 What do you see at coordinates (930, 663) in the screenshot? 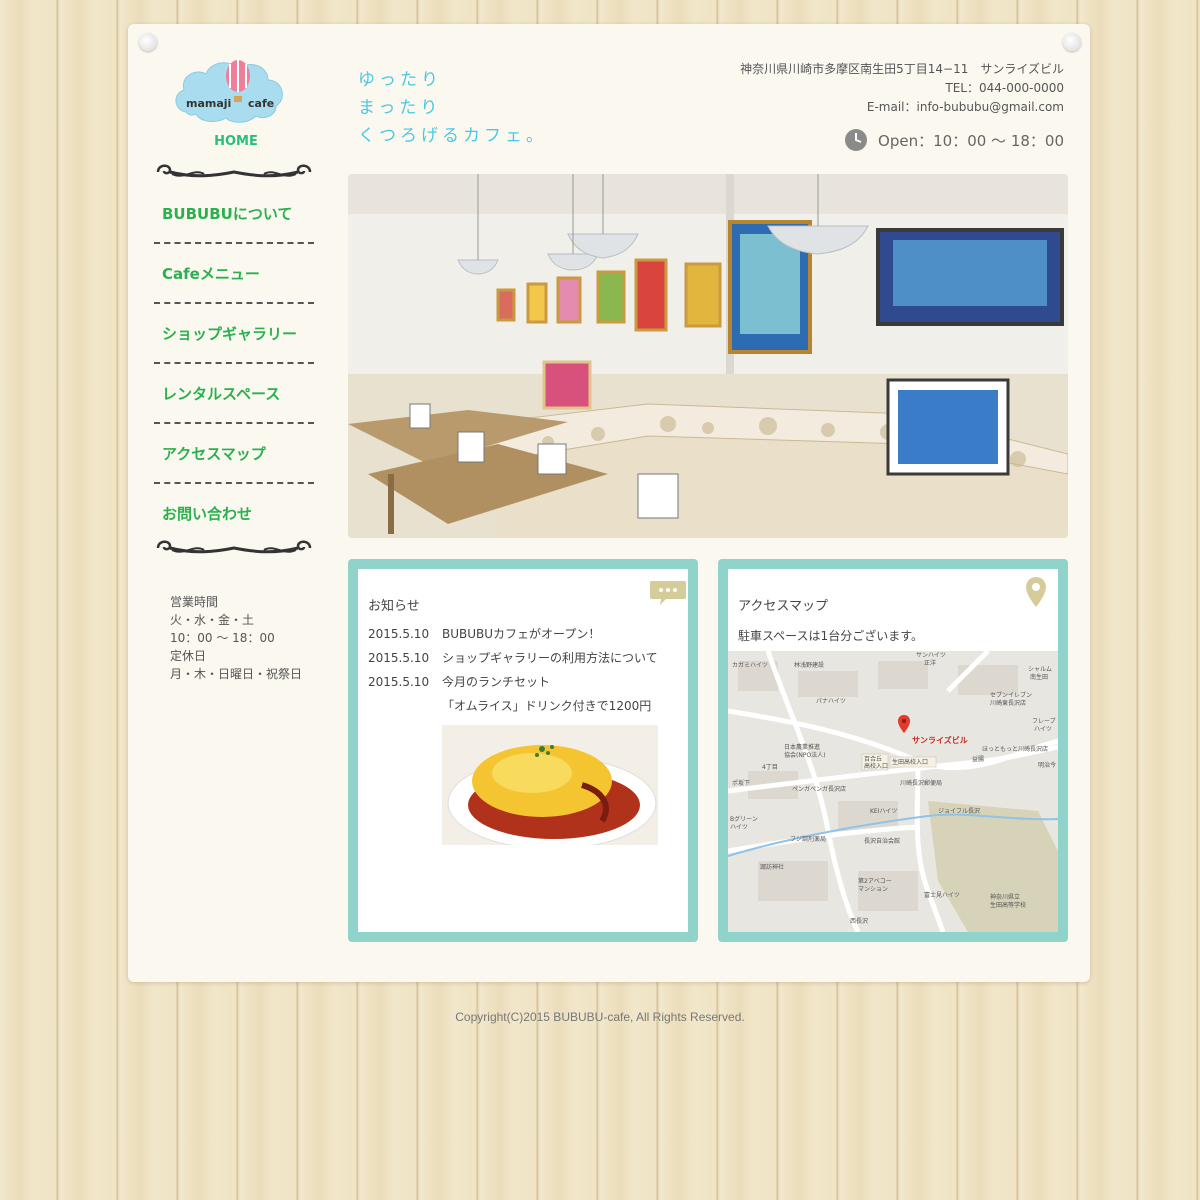
I see `svg-text: 正洋` at bounding box center [930, 663].